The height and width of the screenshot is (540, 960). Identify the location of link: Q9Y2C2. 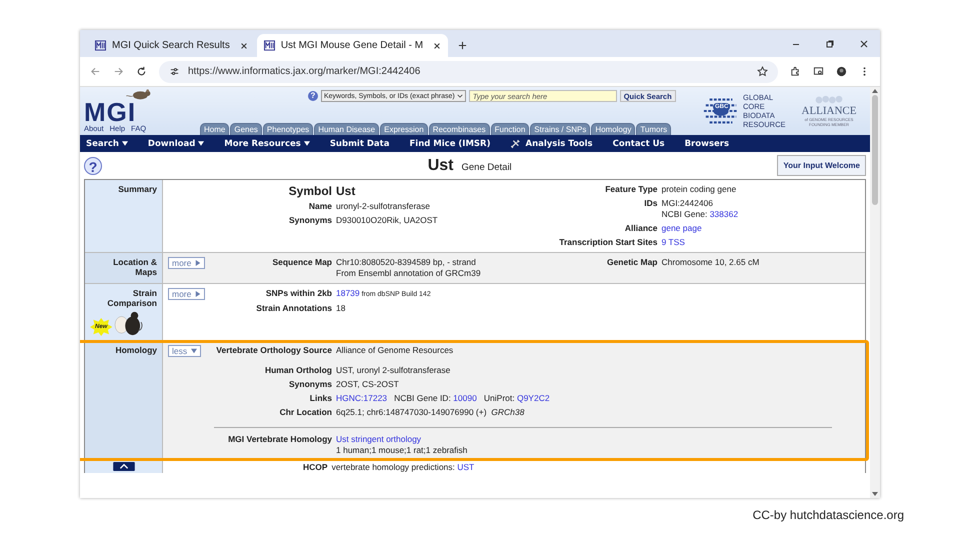
(533, 398).